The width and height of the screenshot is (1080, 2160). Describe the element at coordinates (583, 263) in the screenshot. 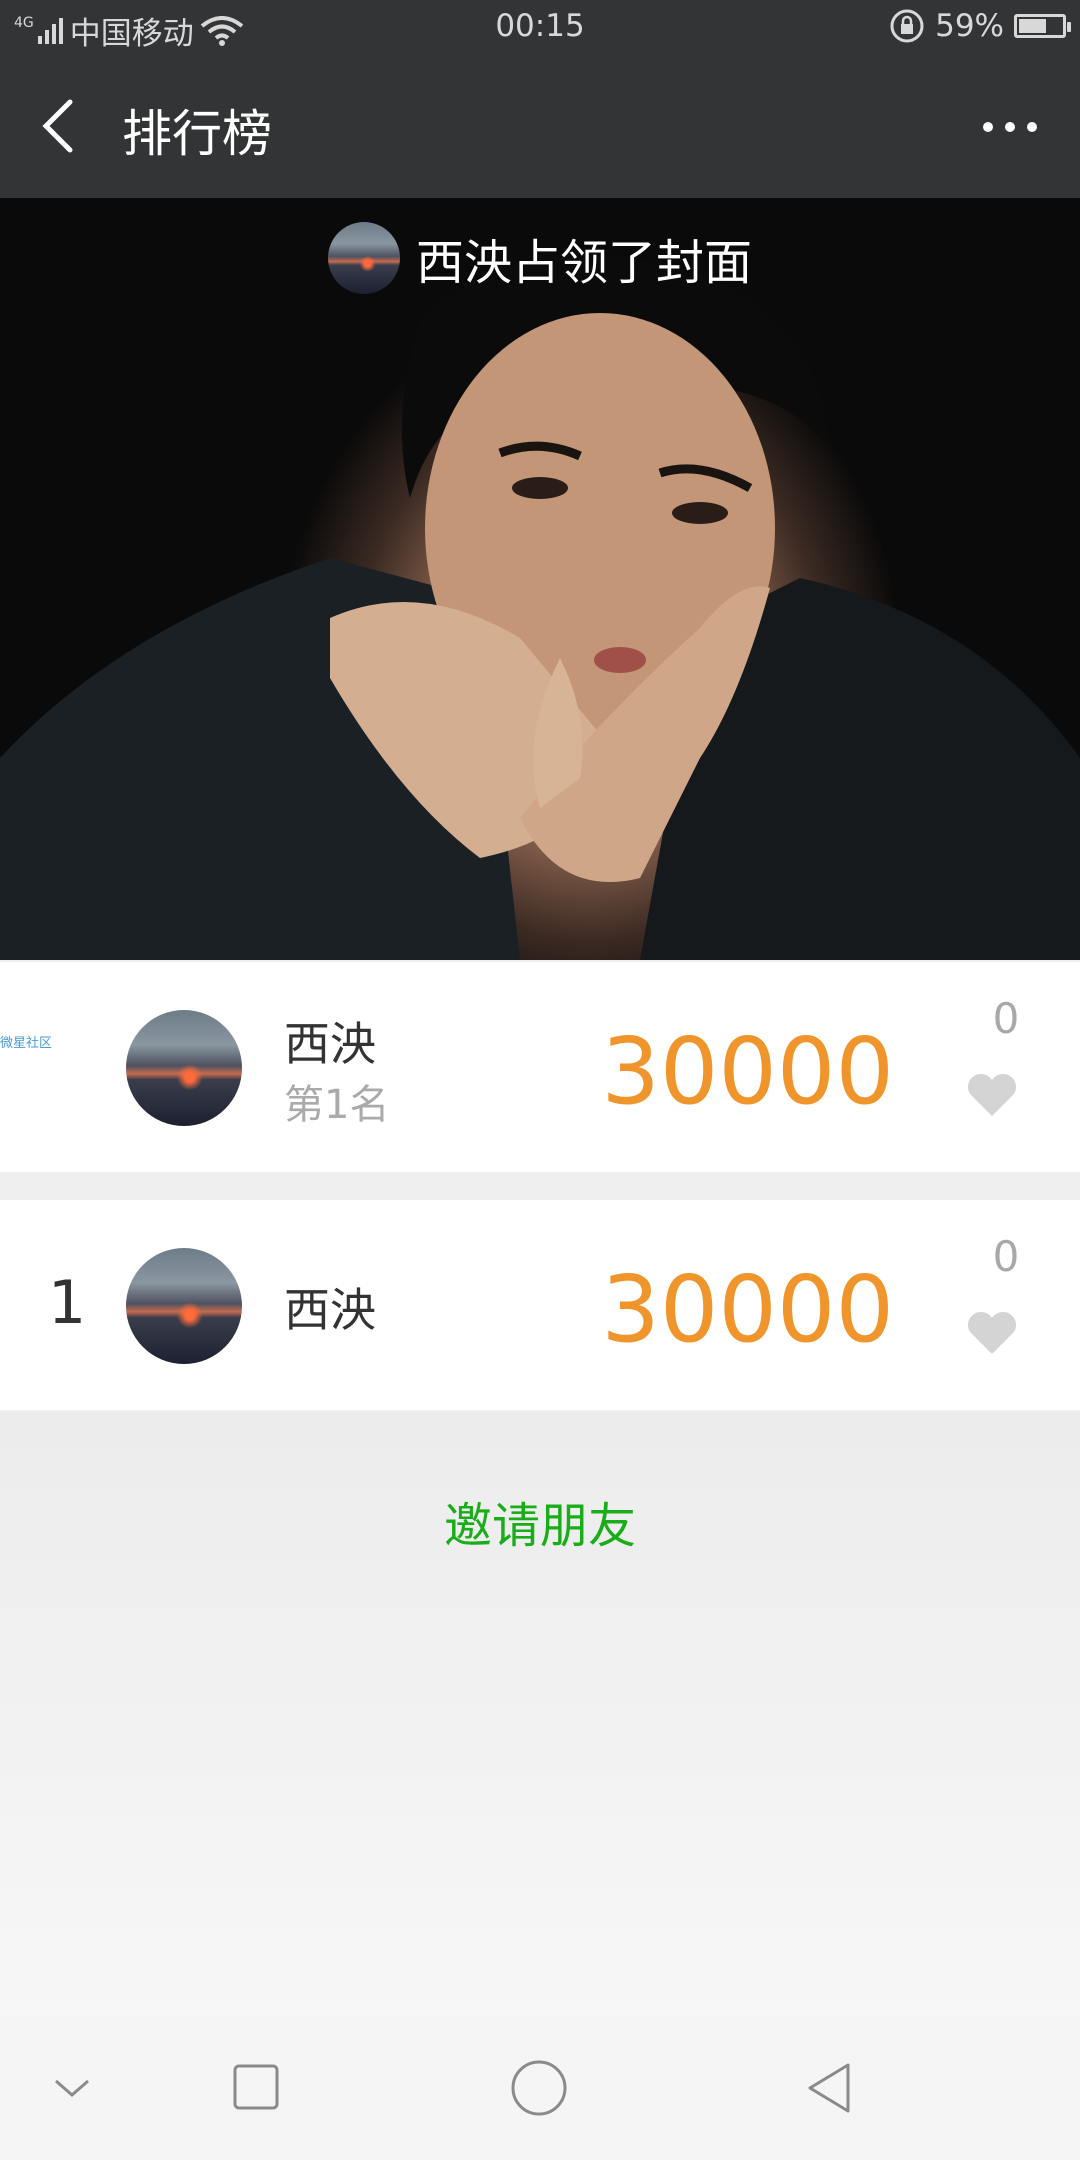

I see `cover-caption-text: 西泱占领了封面` at that location.